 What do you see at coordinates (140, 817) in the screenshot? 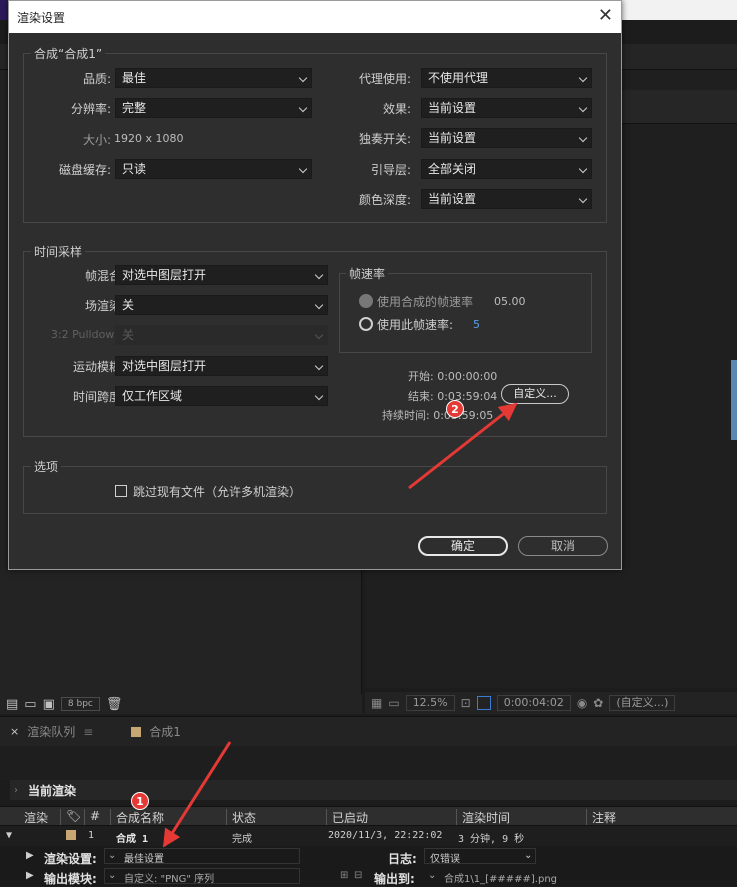
I see `col-comp-name: 合成名称` at bounding box center [140, 817].